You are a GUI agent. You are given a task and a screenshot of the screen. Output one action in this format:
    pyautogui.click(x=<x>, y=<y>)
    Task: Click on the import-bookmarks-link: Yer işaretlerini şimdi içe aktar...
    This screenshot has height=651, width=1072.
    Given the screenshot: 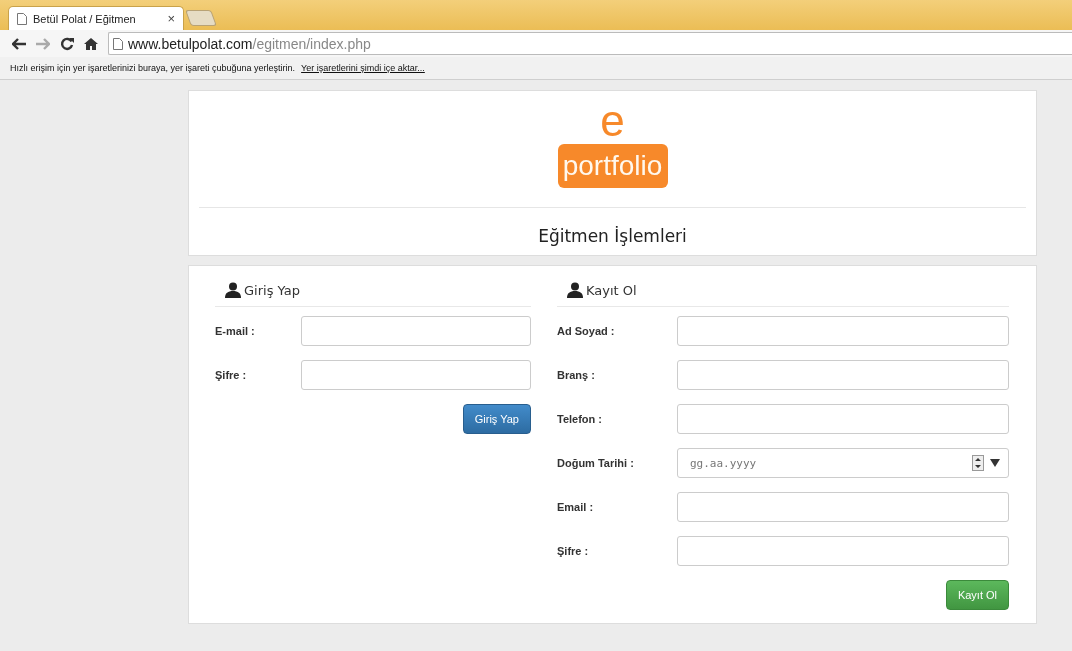 What is the action you would take?
    pyautogui.click(x=363, y=68)
    